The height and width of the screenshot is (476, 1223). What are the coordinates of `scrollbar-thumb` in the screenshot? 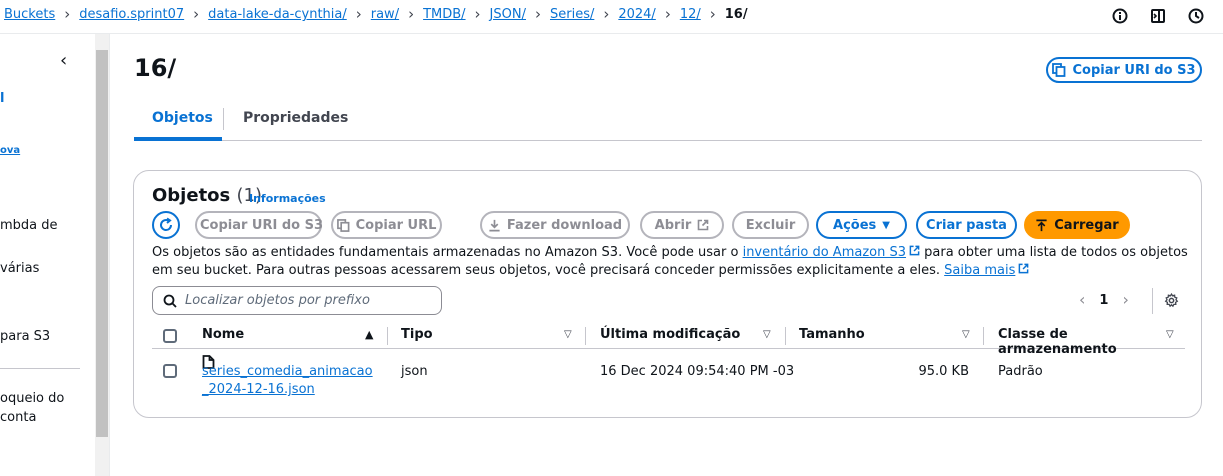 It's located at (102, 243).